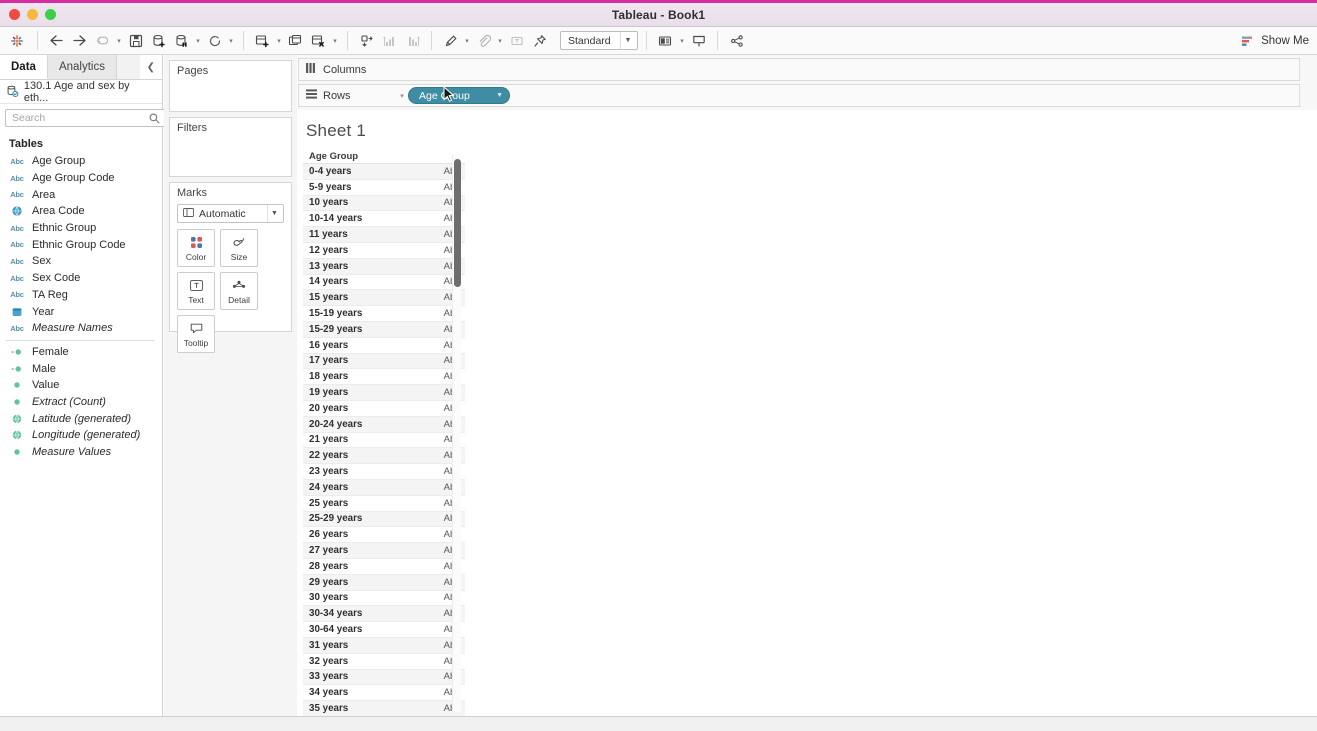  What do you see at coordinates (335, 41) in the screenshot?
I see `clear-sheet-caret-icon: ▾` at bounding box center [335, 41].